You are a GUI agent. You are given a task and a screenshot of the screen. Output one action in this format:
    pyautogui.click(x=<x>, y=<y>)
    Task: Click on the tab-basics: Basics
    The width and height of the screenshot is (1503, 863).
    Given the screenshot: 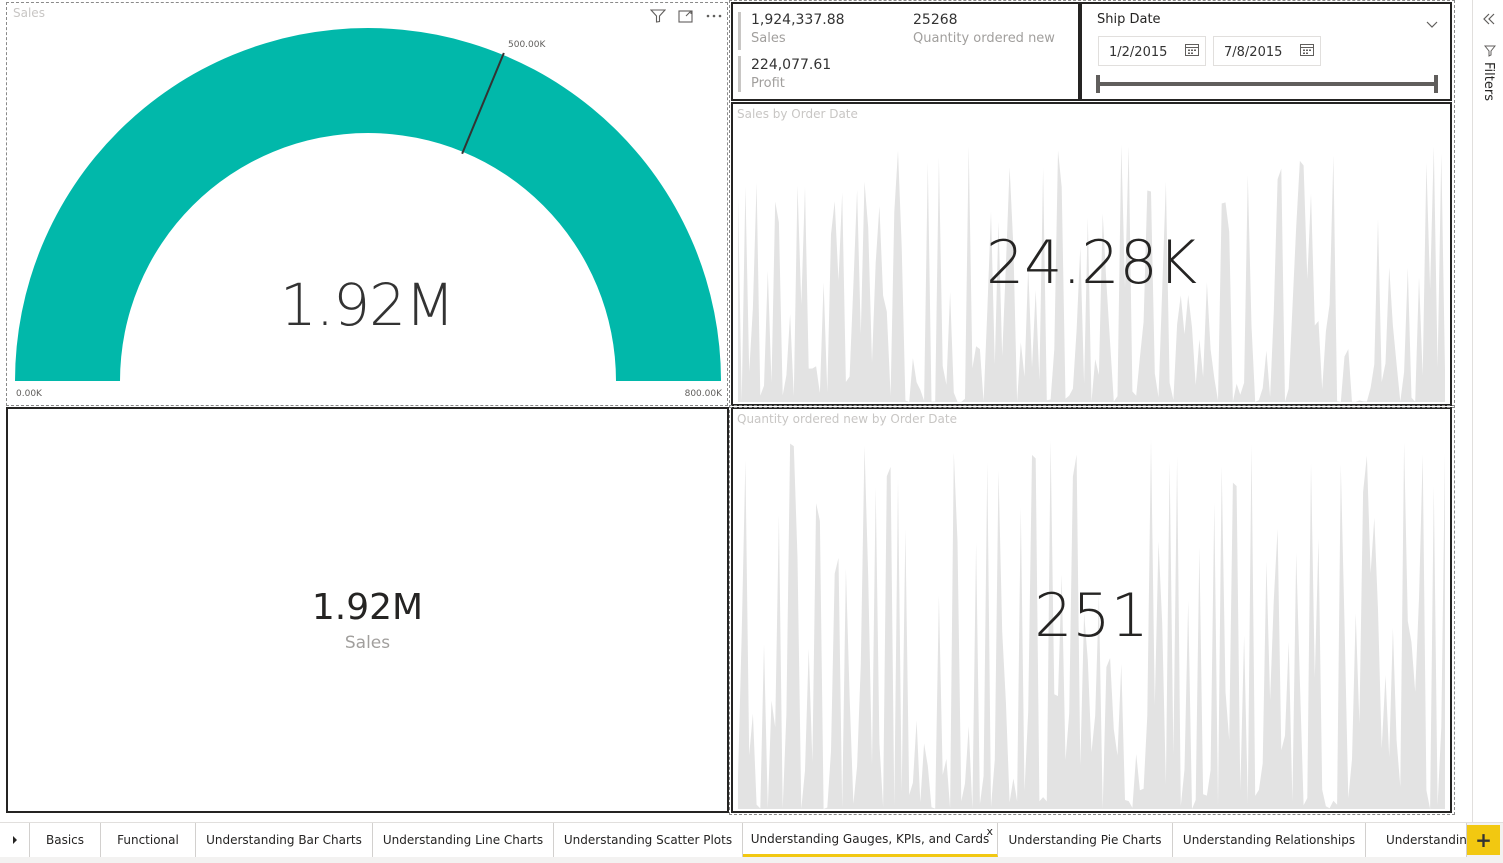 What is the action you would take?
    pyautogui.click(x=65, y=840)
    